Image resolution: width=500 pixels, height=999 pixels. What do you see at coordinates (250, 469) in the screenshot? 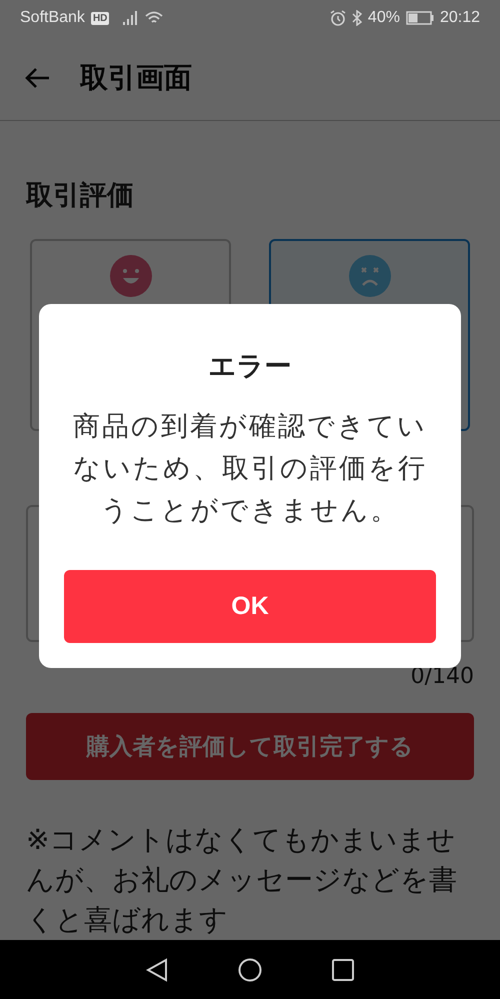
I see `dialog-message: 商品の到着が確認できていないため、取引の評価を行うことができません。` at bounding box center [250, 469].